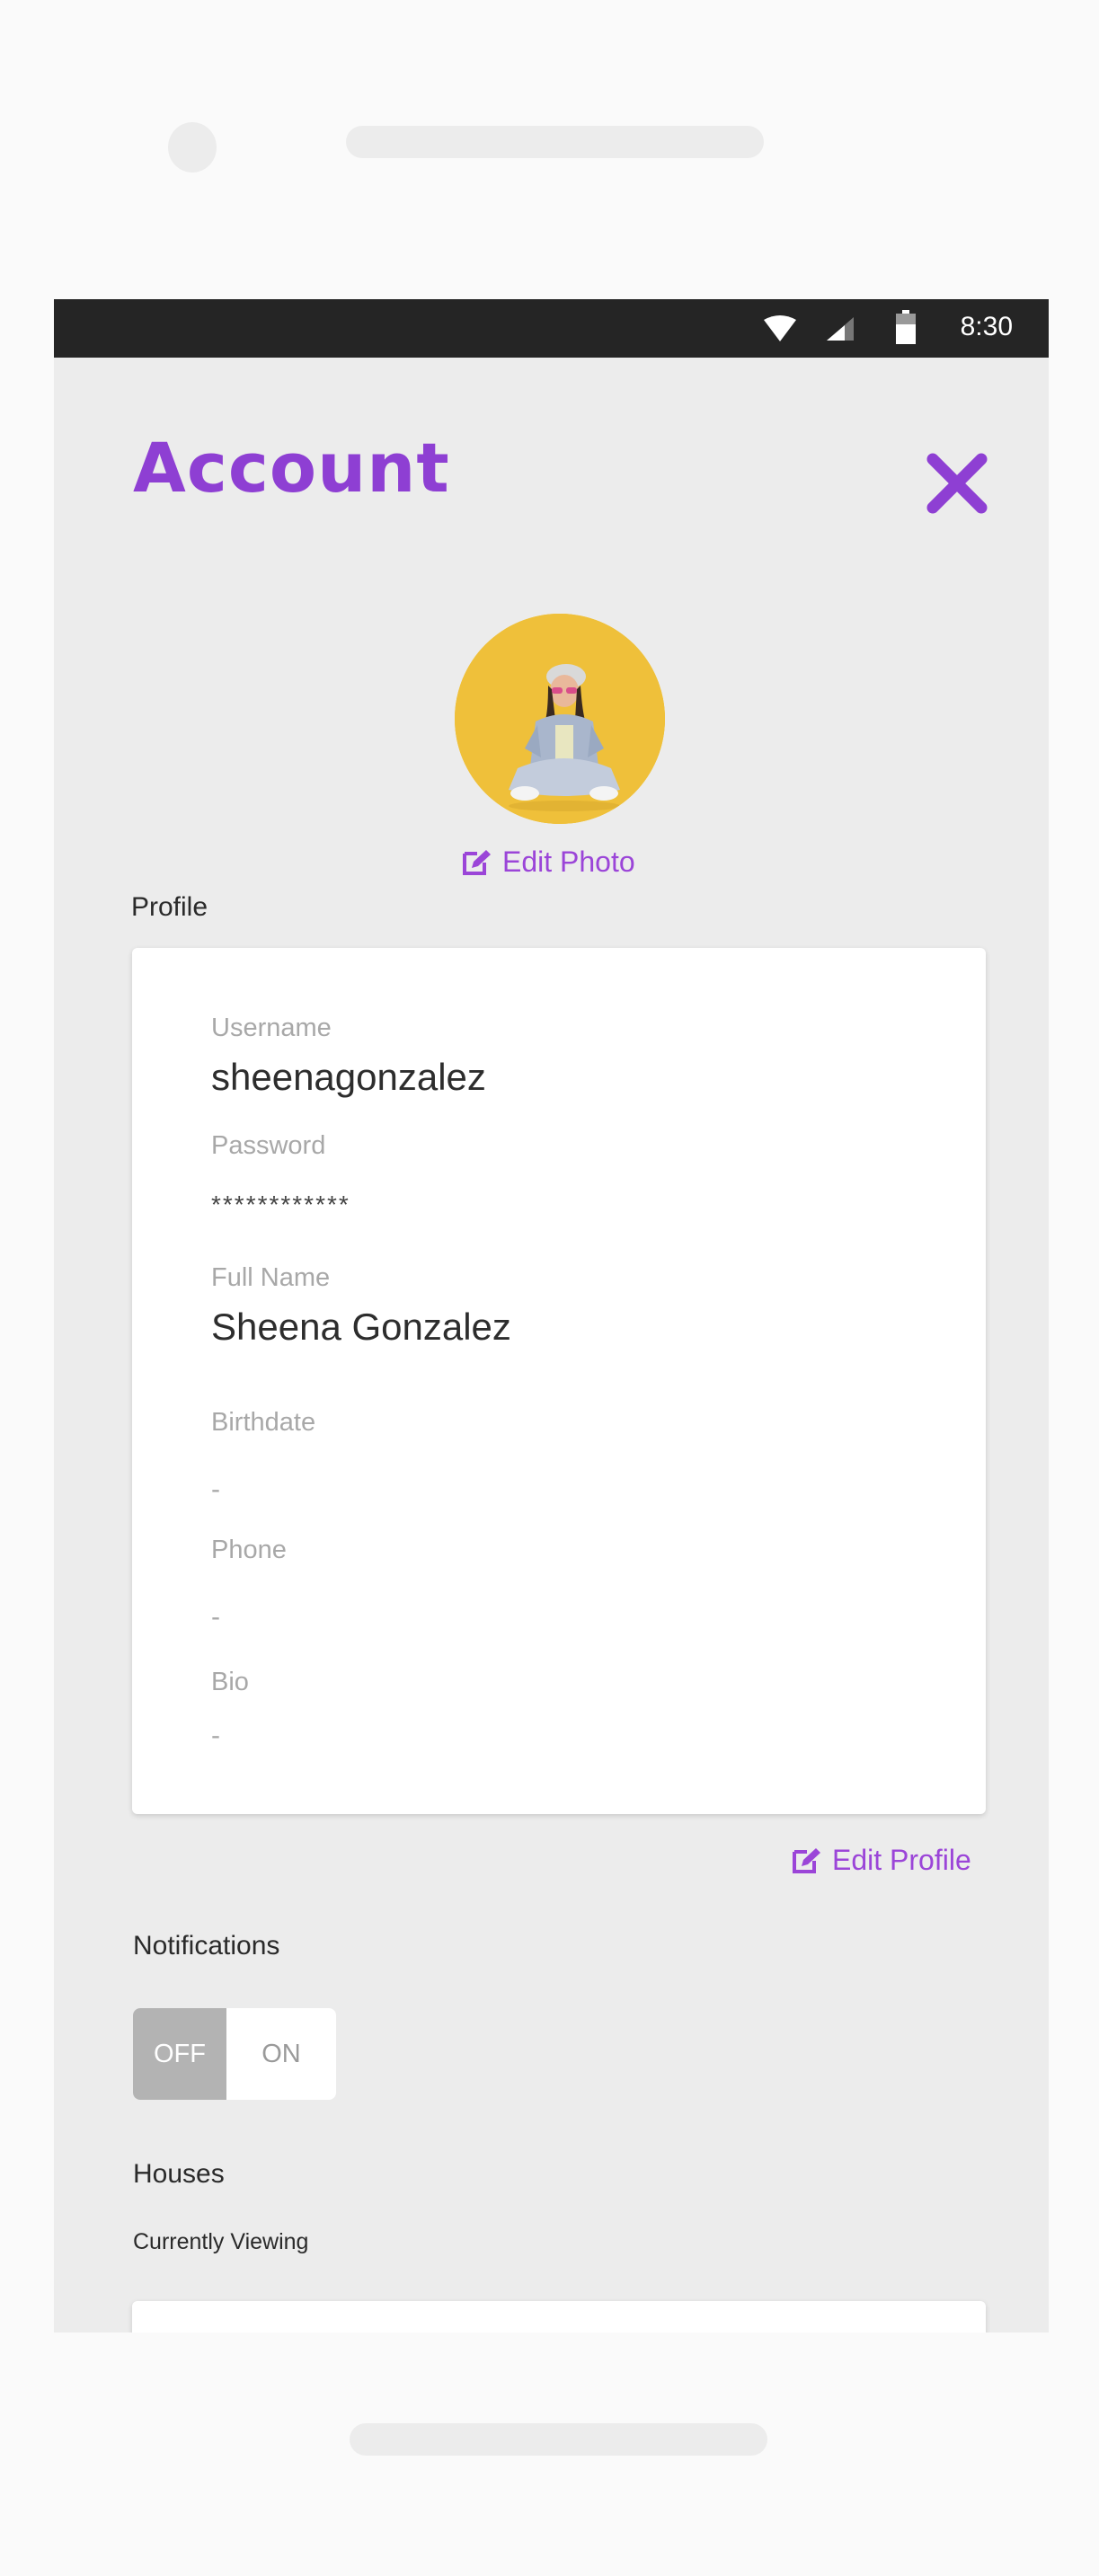 The image size is (1099, 2576). I want to click on bio-value: -, so click(215, 1735).